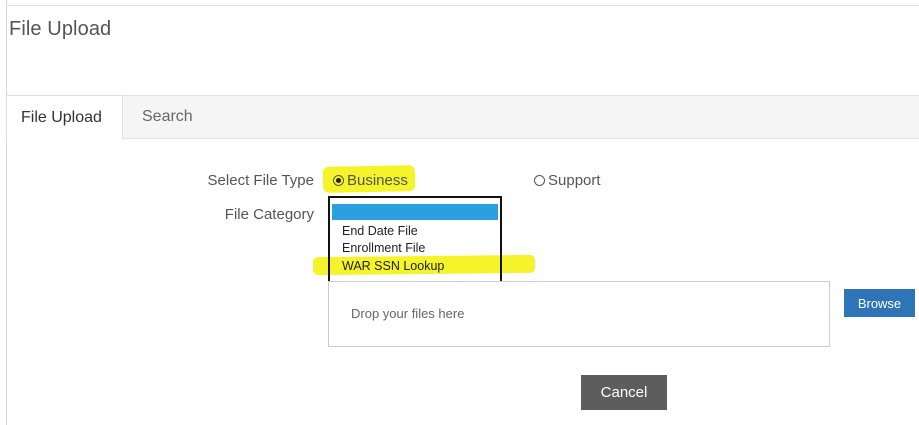 This screenshot has width=919, height=425. I want to click on radio-business: Business, so click(370, 180).